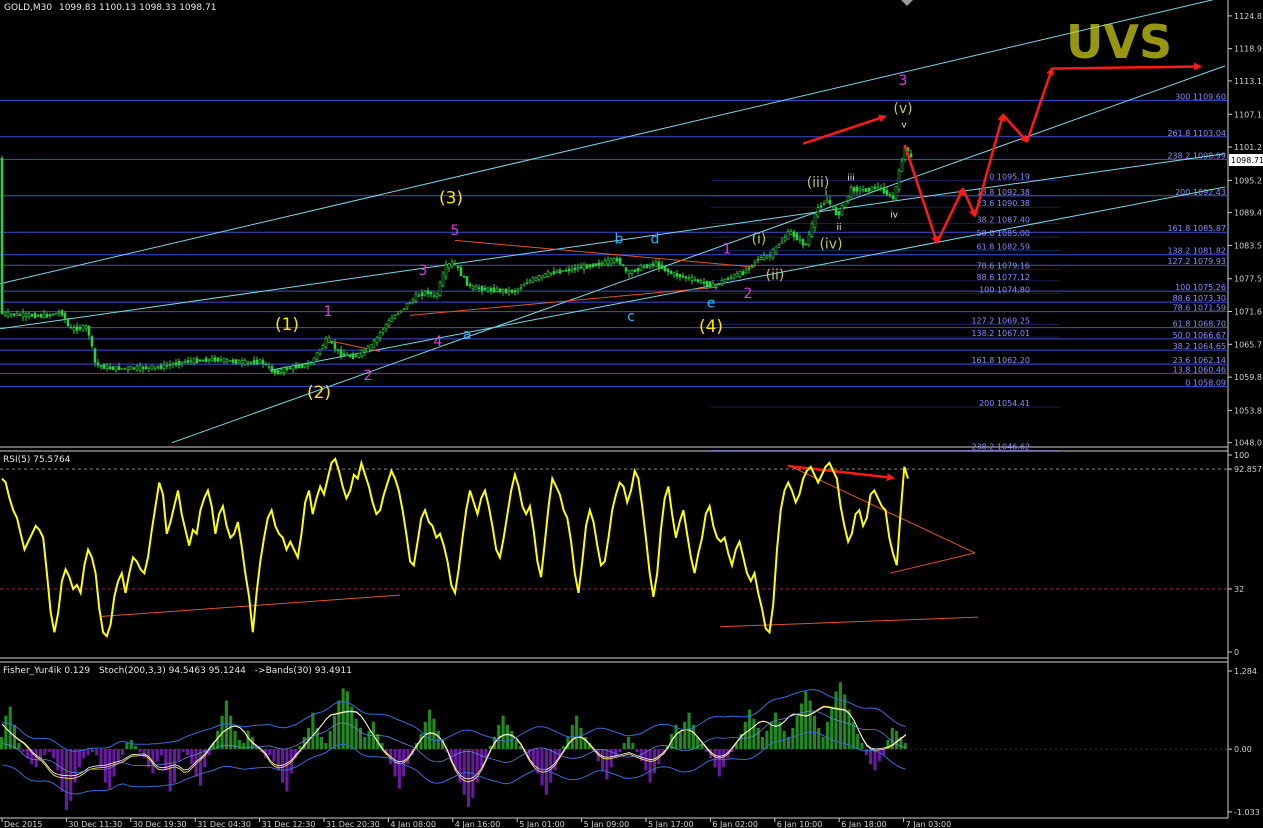  What do you see at coordinates (1200, 96) in the screenshot?
I see `fib-level-label: 300 1109.60` at bounding box center [1200, 96].